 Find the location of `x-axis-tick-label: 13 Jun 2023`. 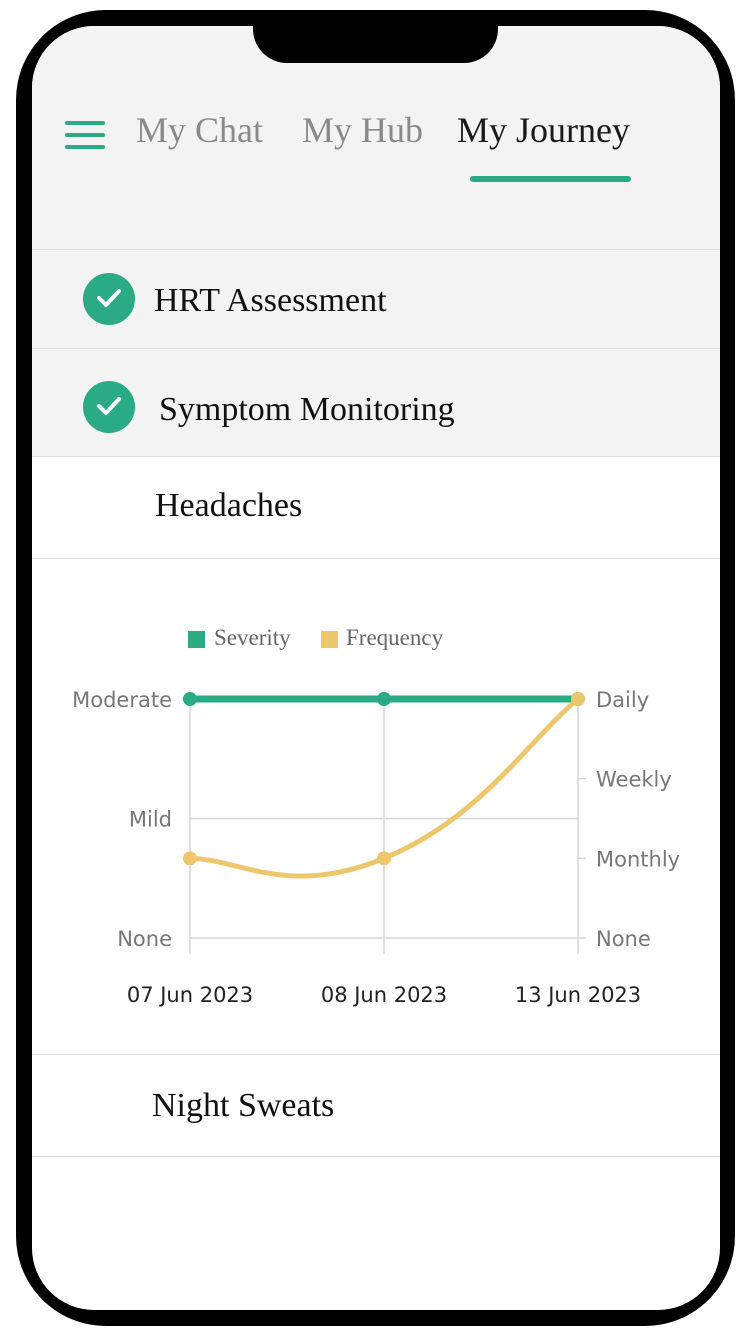

x-axis-tick-label: 13 Jun 2023 is located at coordinates (578, 995).